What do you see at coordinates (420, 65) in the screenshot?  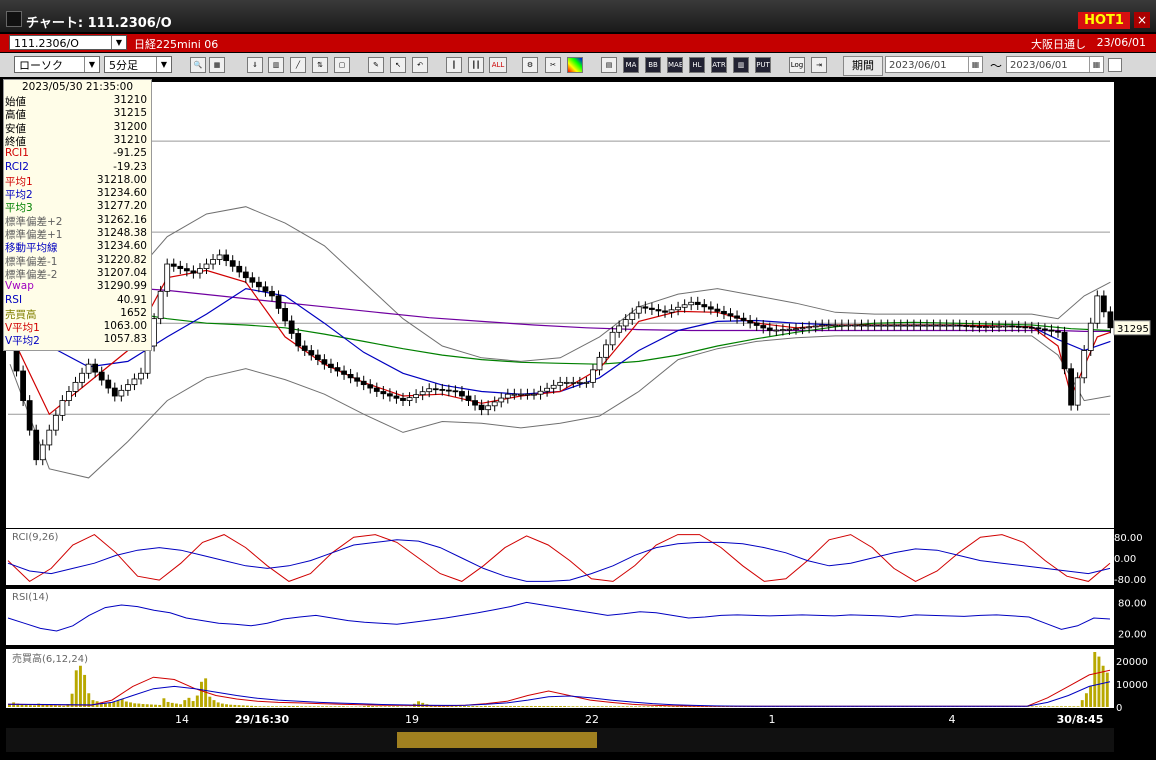 I see `undo-icon: ↶` at bounding box center [420, 65].